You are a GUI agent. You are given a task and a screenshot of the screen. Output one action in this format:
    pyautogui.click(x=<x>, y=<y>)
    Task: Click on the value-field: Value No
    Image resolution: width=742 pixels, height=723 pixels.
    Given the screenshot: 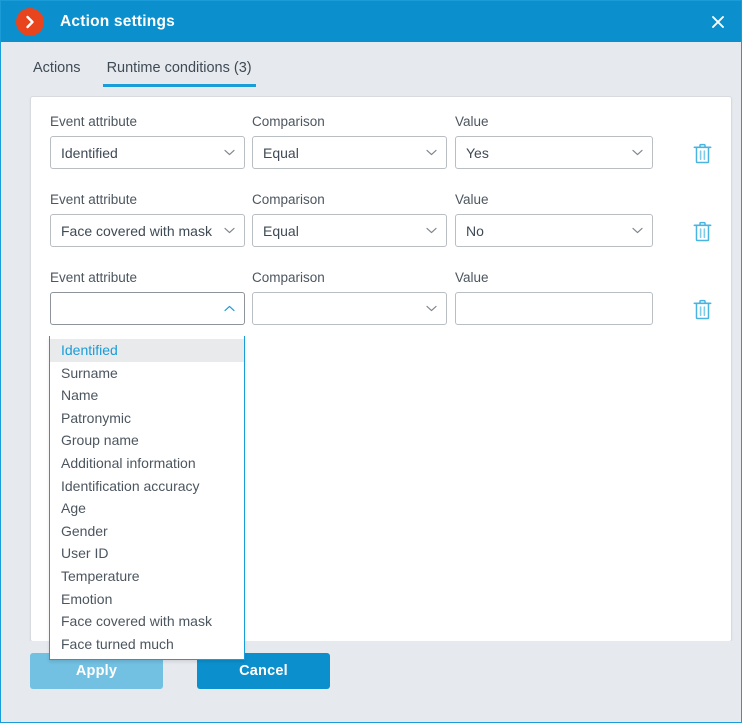 What is the action you would take?
    pyautogui.click(x=554, y=219)
    